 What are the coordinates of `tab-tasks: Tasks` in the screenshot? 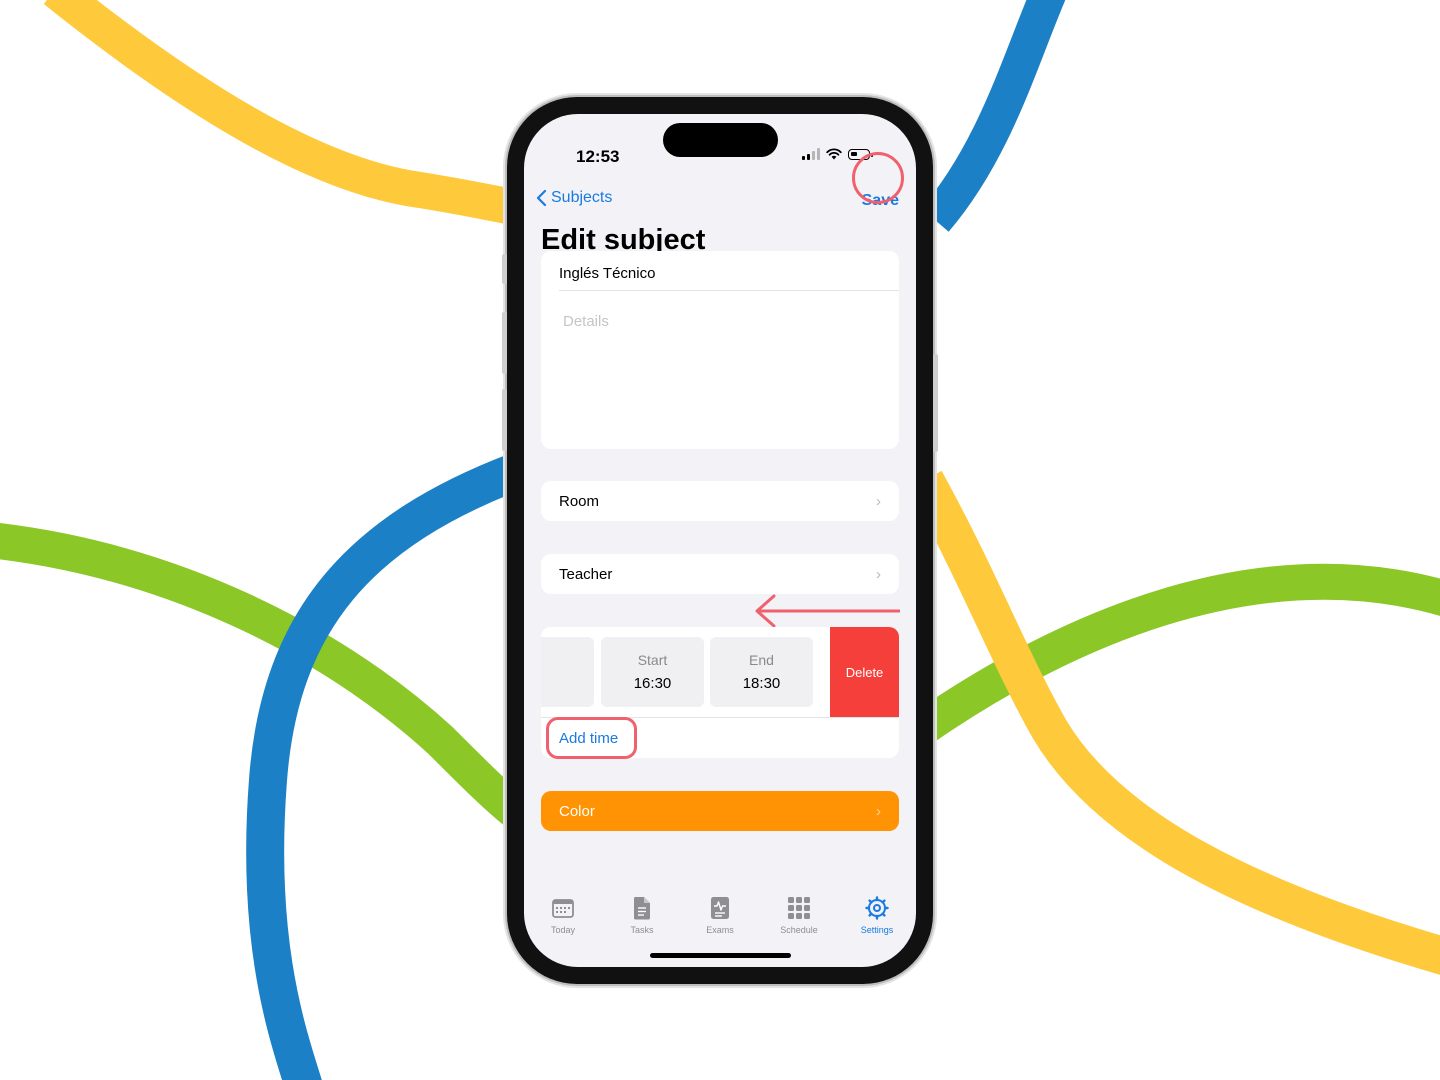 It's located at (642, 915).